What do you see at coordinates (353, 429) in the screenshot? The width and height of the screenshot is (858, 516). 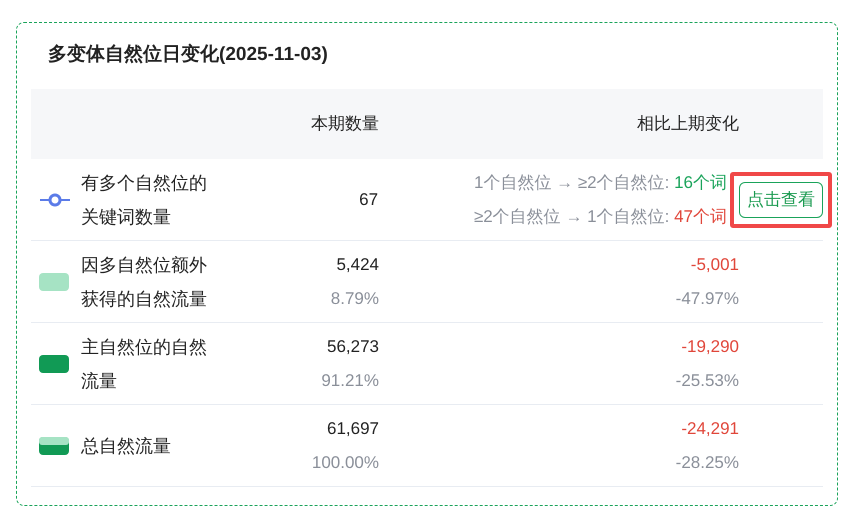 I see `value-text: 61,697` at bounding box center [353, 429].